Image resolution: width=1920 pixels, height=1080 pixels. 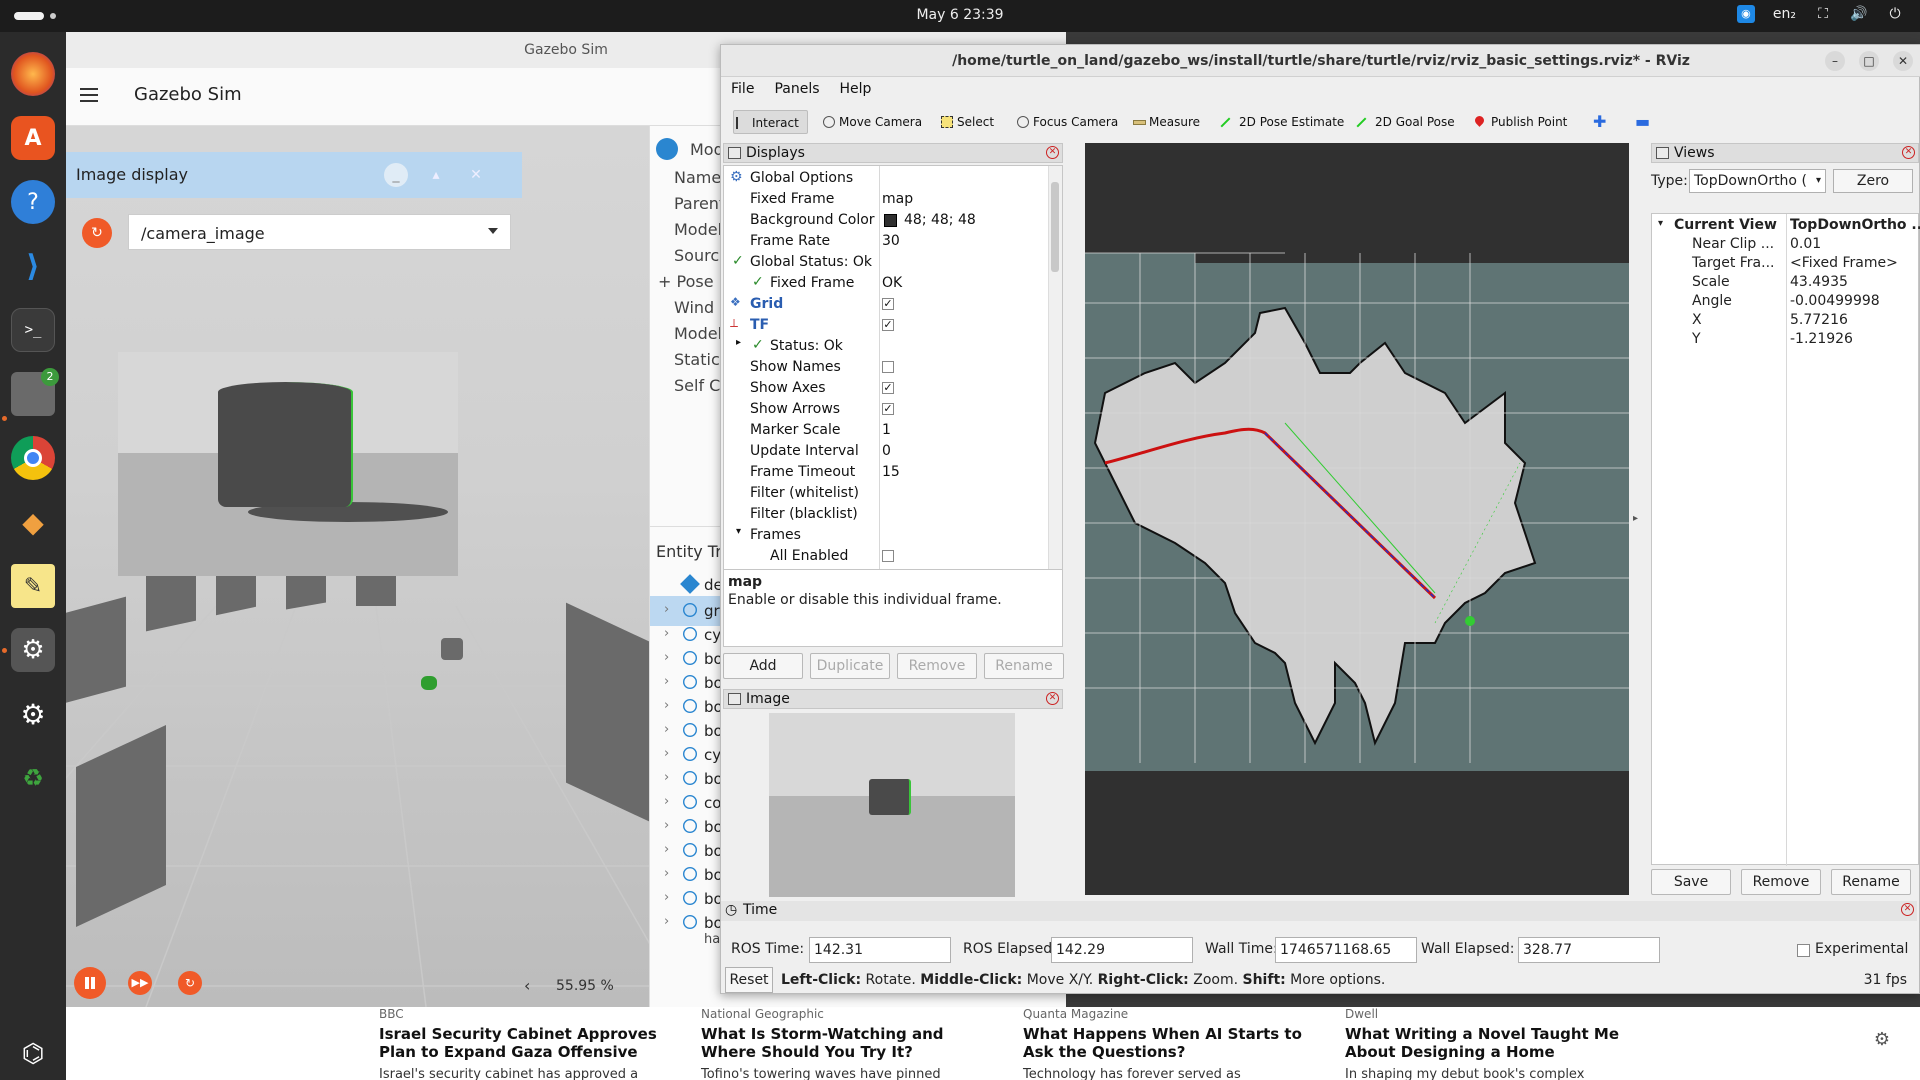 What do you see at coordinates (1520, 122) in the screenshot?
I see `tool-publish-point: Publish Point` at bounding box center [1520, 122].